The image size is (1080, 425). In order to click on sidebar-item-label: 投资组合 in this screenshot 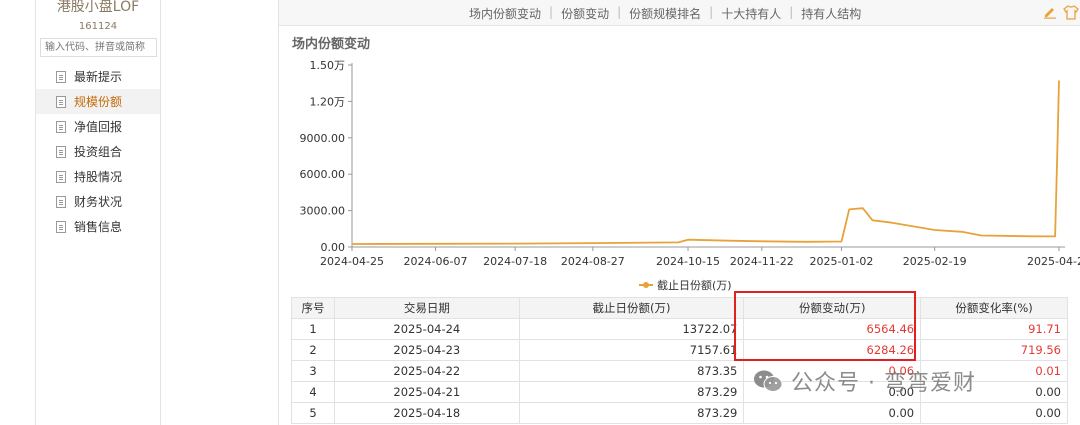, I will do `click(98, 152)`.